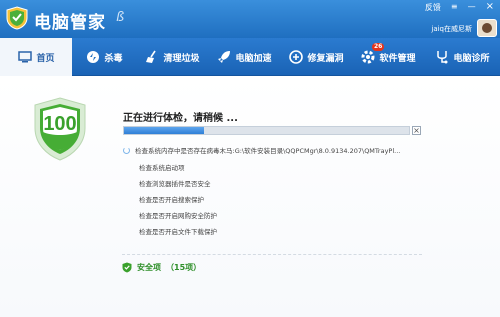 This screenshot has height=317, width=500. I want to click on tab-home: 首页, so click(36, 57).